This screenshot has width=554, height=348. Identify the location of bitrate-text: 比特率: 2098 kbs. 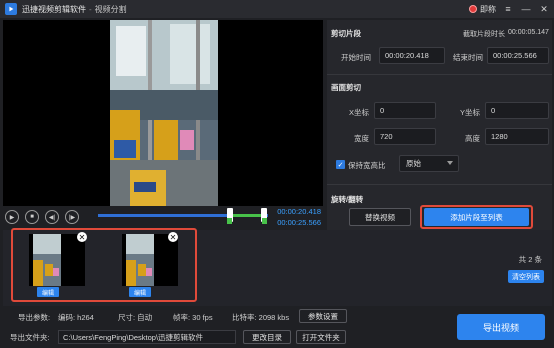
(261, 317).